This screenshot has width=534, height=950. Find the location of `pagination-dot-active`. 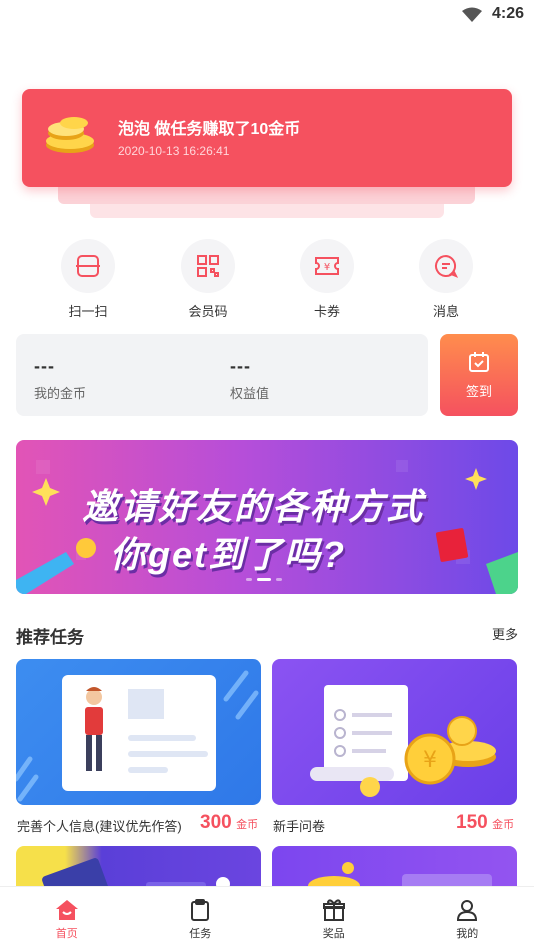

pagination-dot-active is located at coordinates (264, 579).